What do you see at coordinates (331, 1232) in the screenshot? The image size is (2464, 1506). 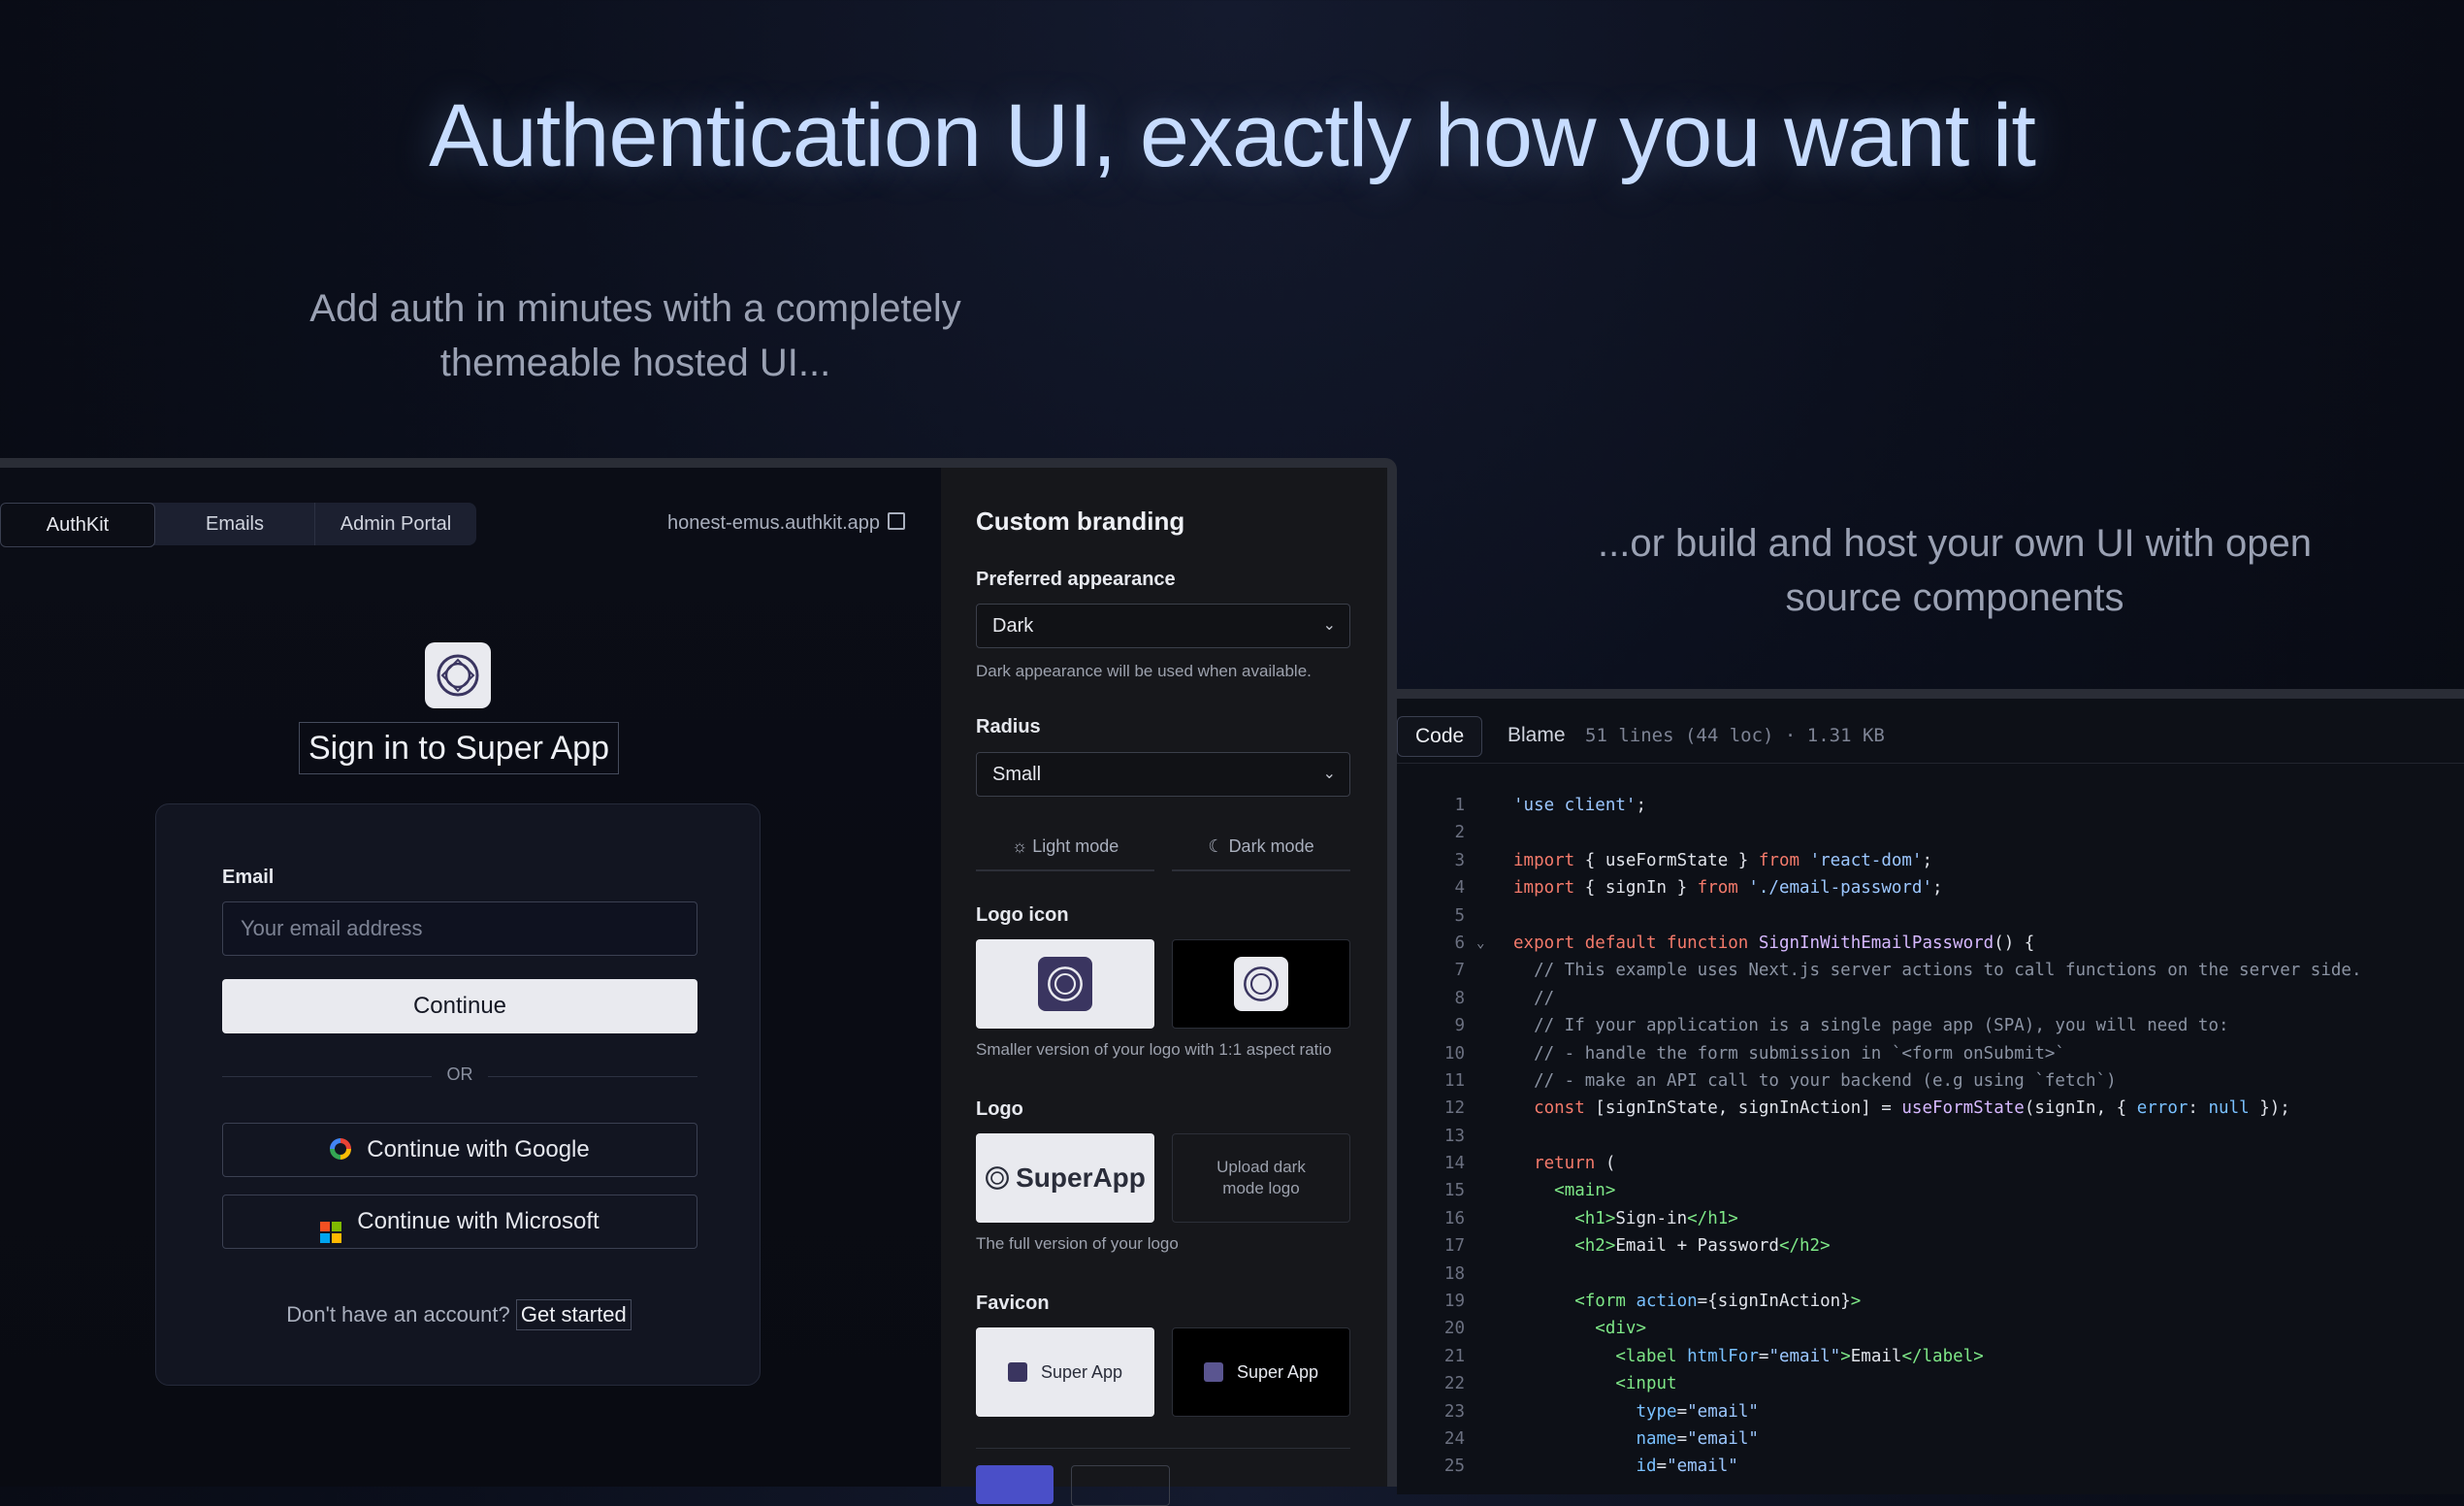 I see `microsoft-icon` at bounding box center [331, 1232].